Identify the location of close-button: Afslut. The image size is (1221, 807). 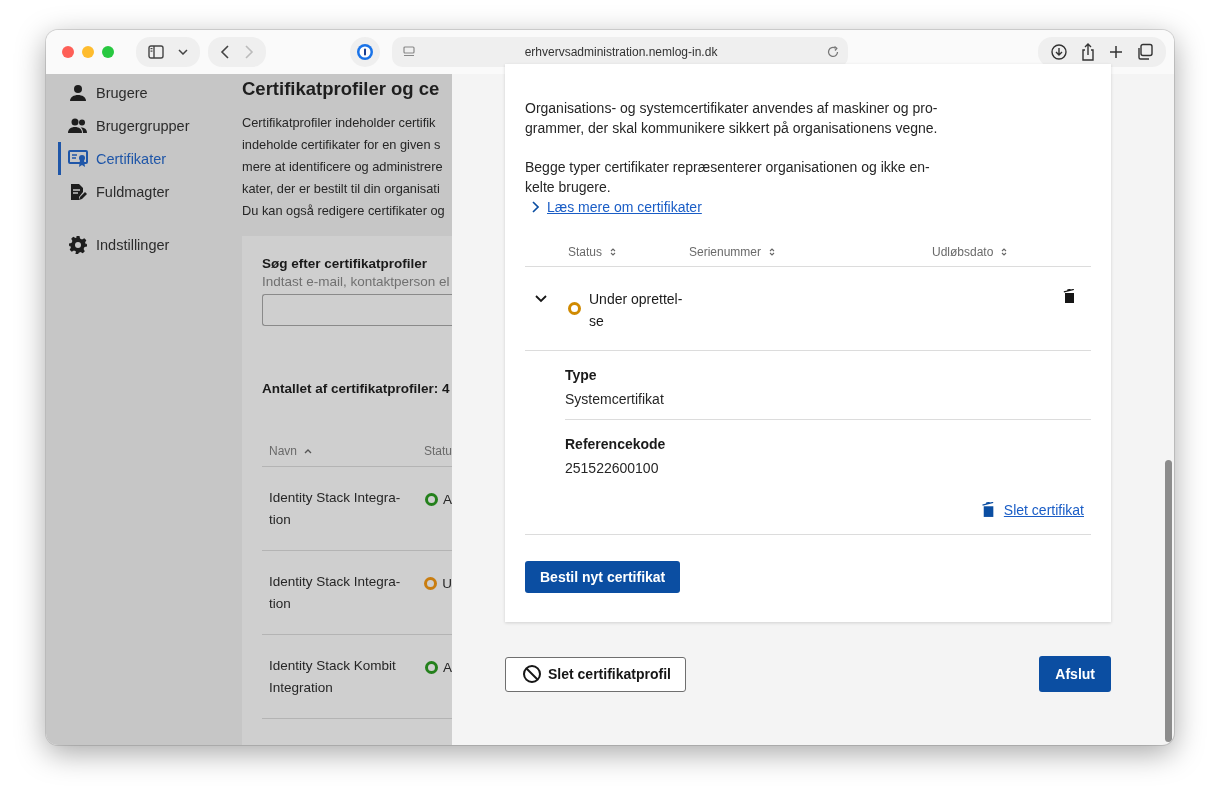
(1075, 674).